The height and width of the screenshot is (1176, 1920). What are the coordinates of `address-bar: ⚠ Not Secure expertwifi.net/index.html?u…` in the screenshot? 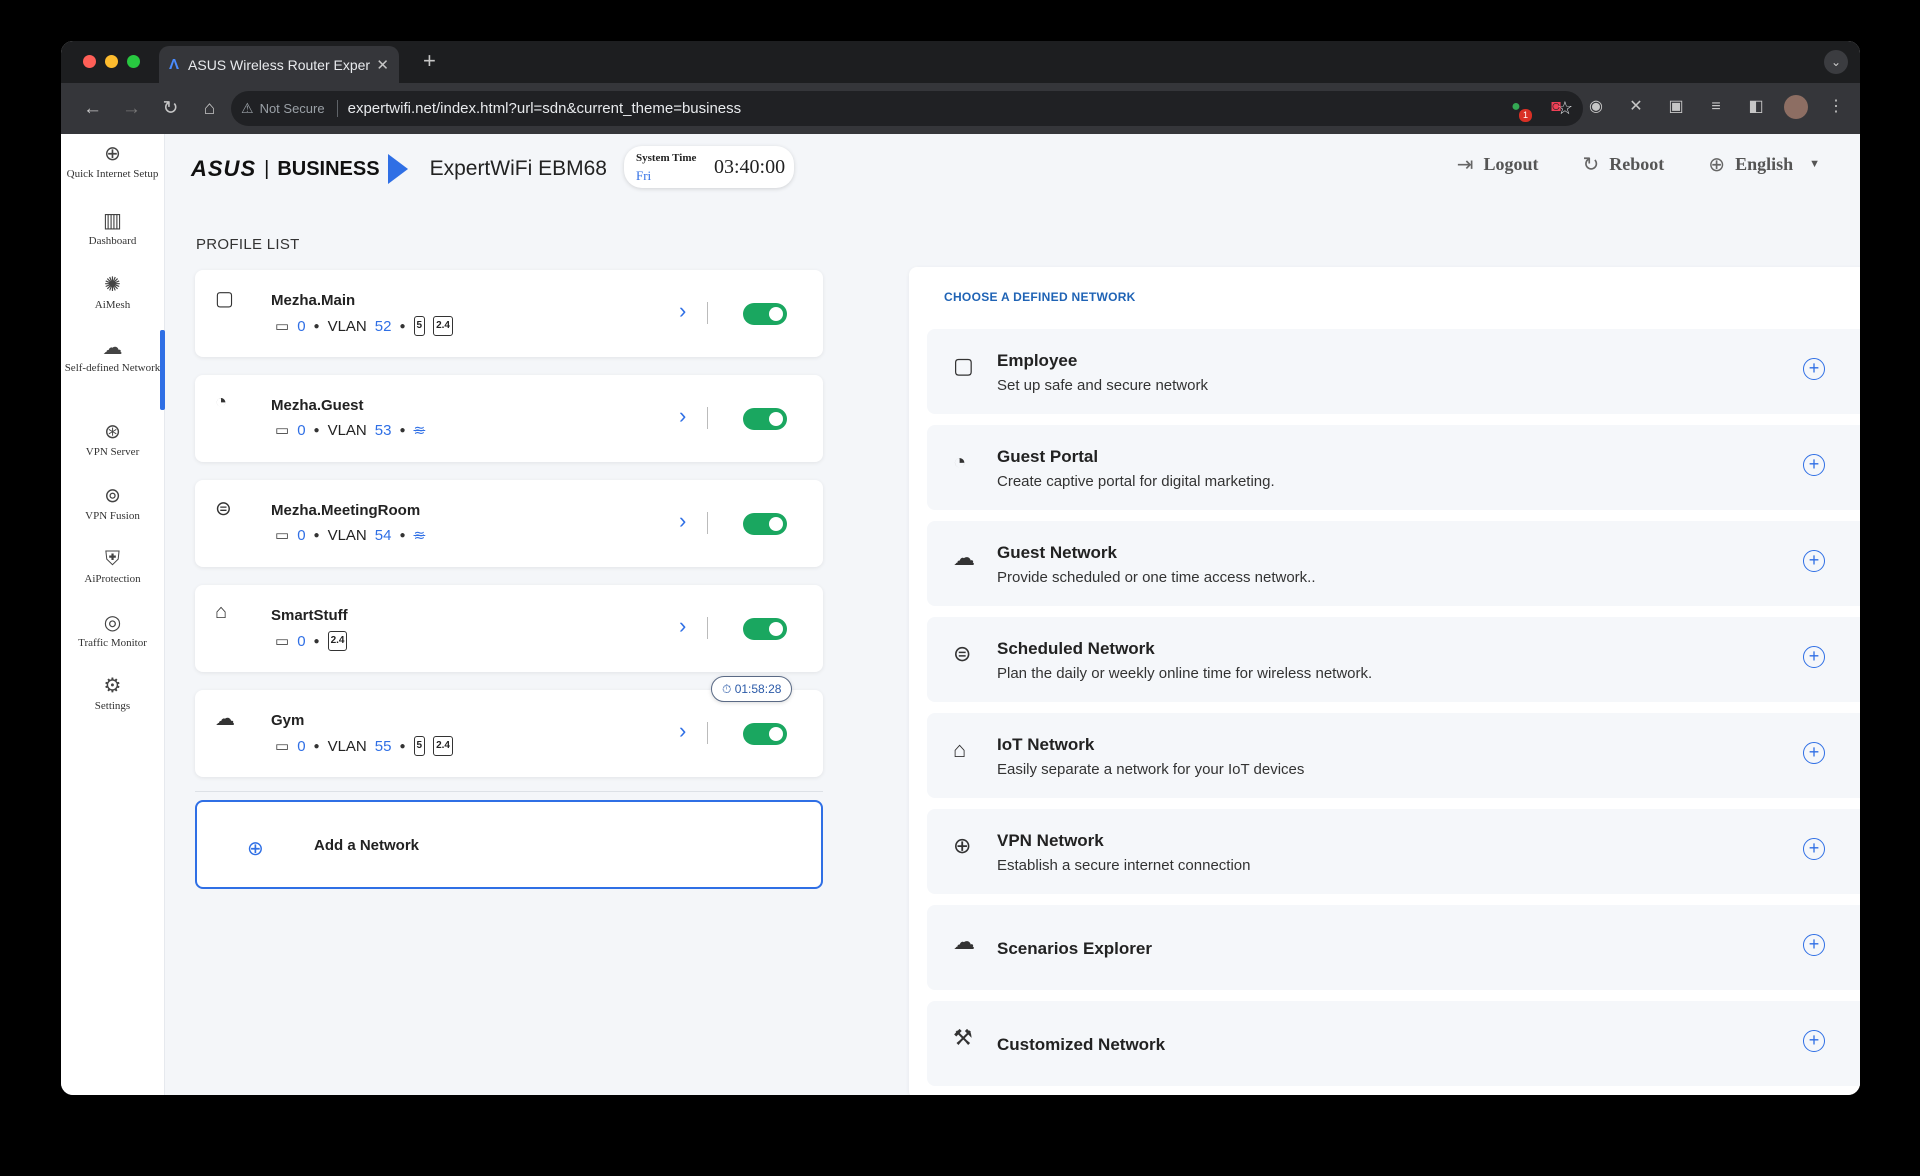 It's located at (907, 108).